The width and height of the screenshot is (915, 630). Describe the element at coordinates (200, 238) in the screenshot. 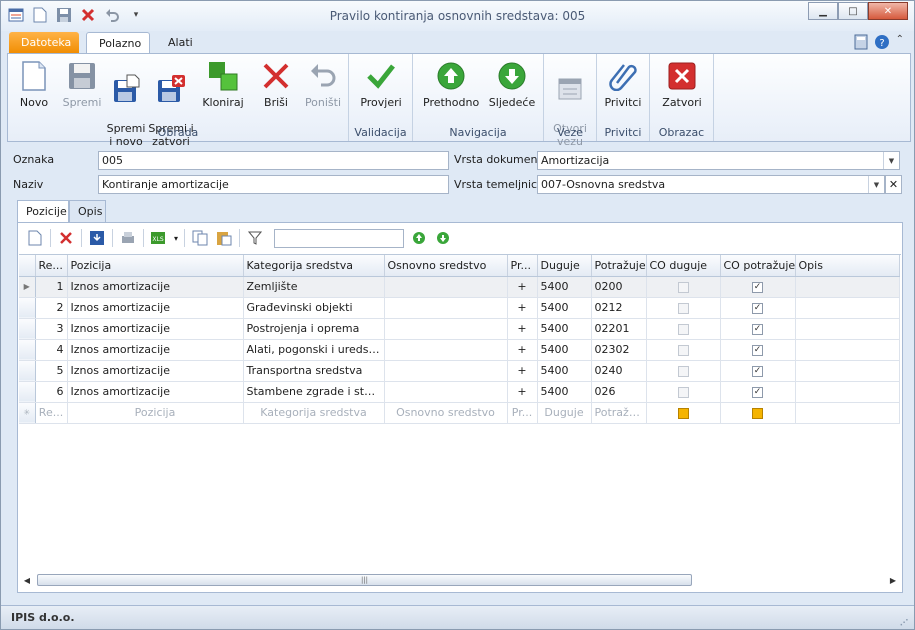

I see `copy-icon` at that location.